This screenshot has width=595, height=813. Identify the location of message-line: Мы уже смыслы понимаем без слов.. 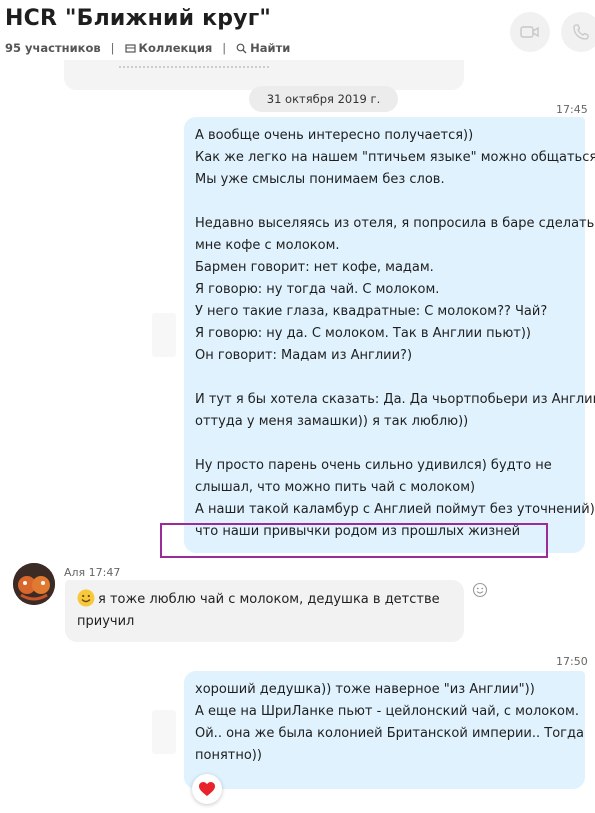
(320, 179).